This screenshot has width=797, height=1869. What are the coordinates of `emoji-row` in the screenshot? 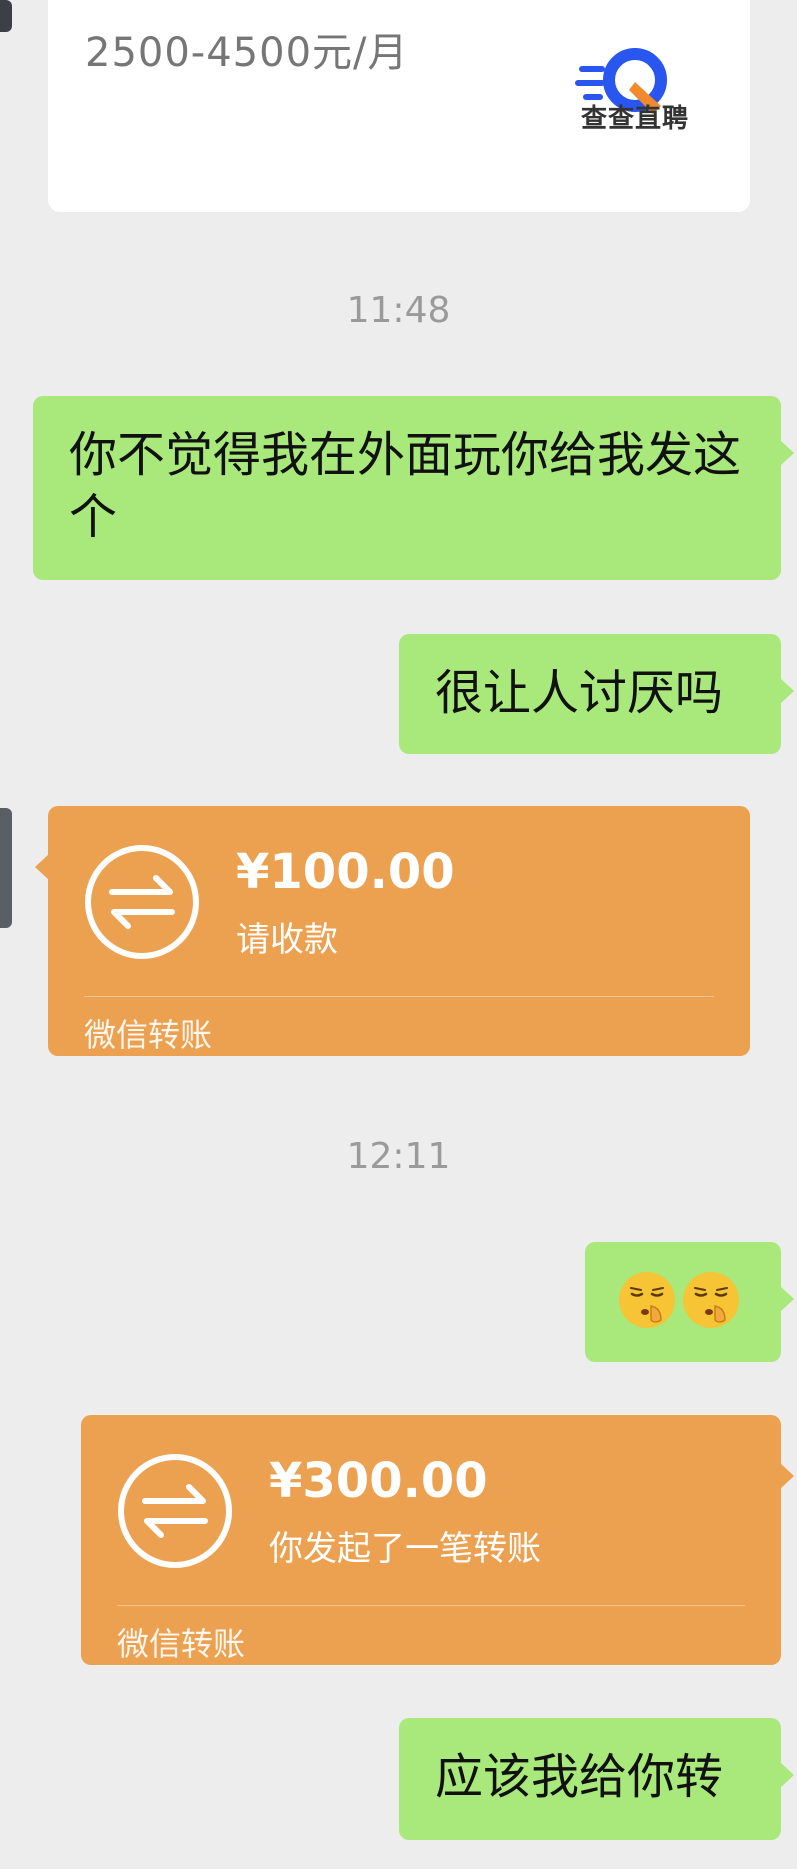 It's located at (679, 1300).